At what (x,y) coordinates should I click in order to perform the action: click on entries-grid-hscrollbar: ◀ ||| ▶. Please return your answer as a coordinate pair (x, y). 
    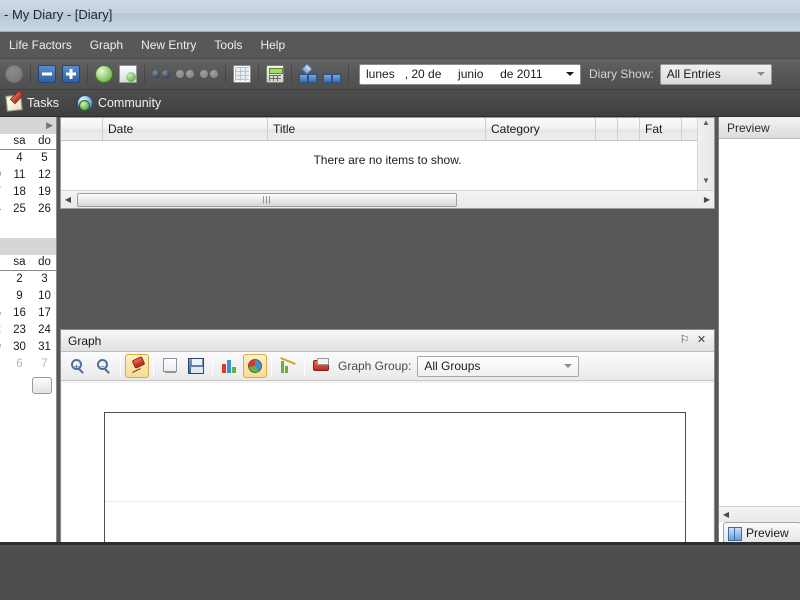
    Looking at the image, I should click on (387, 199).